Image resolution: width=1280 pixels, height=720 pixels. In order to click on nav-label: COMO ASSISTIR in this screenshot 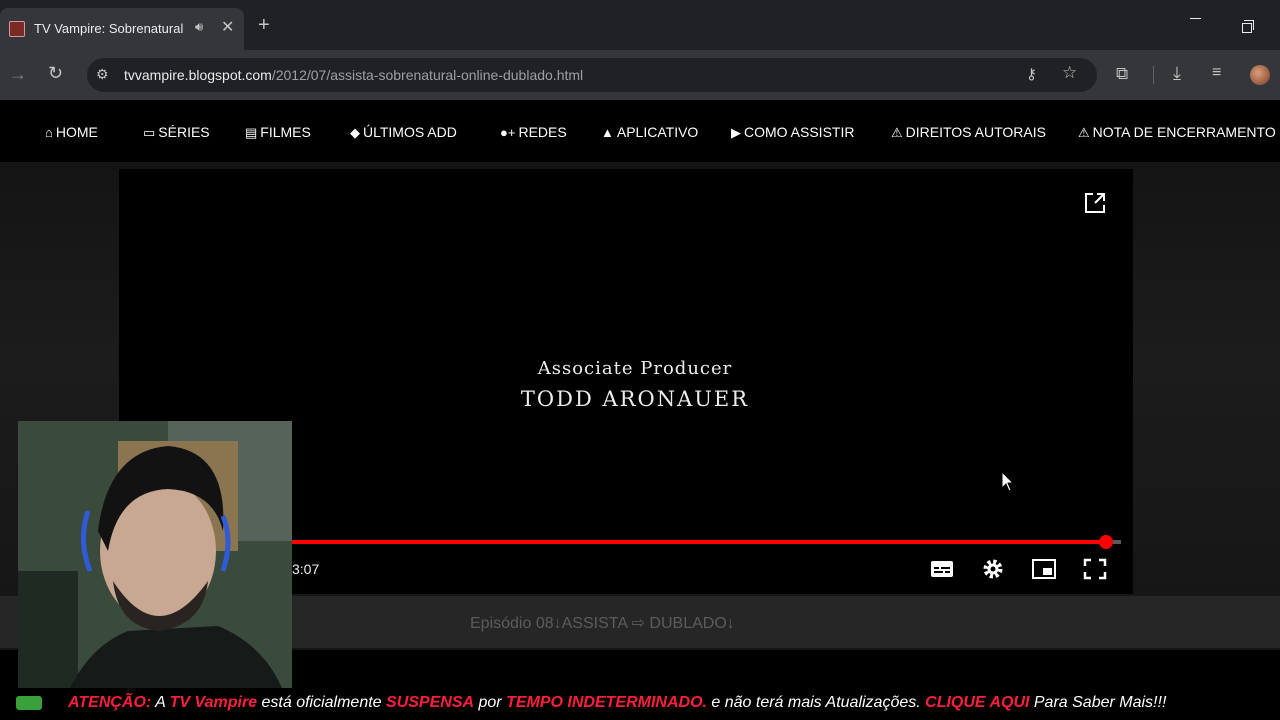, I will do `click(799, 132)`.